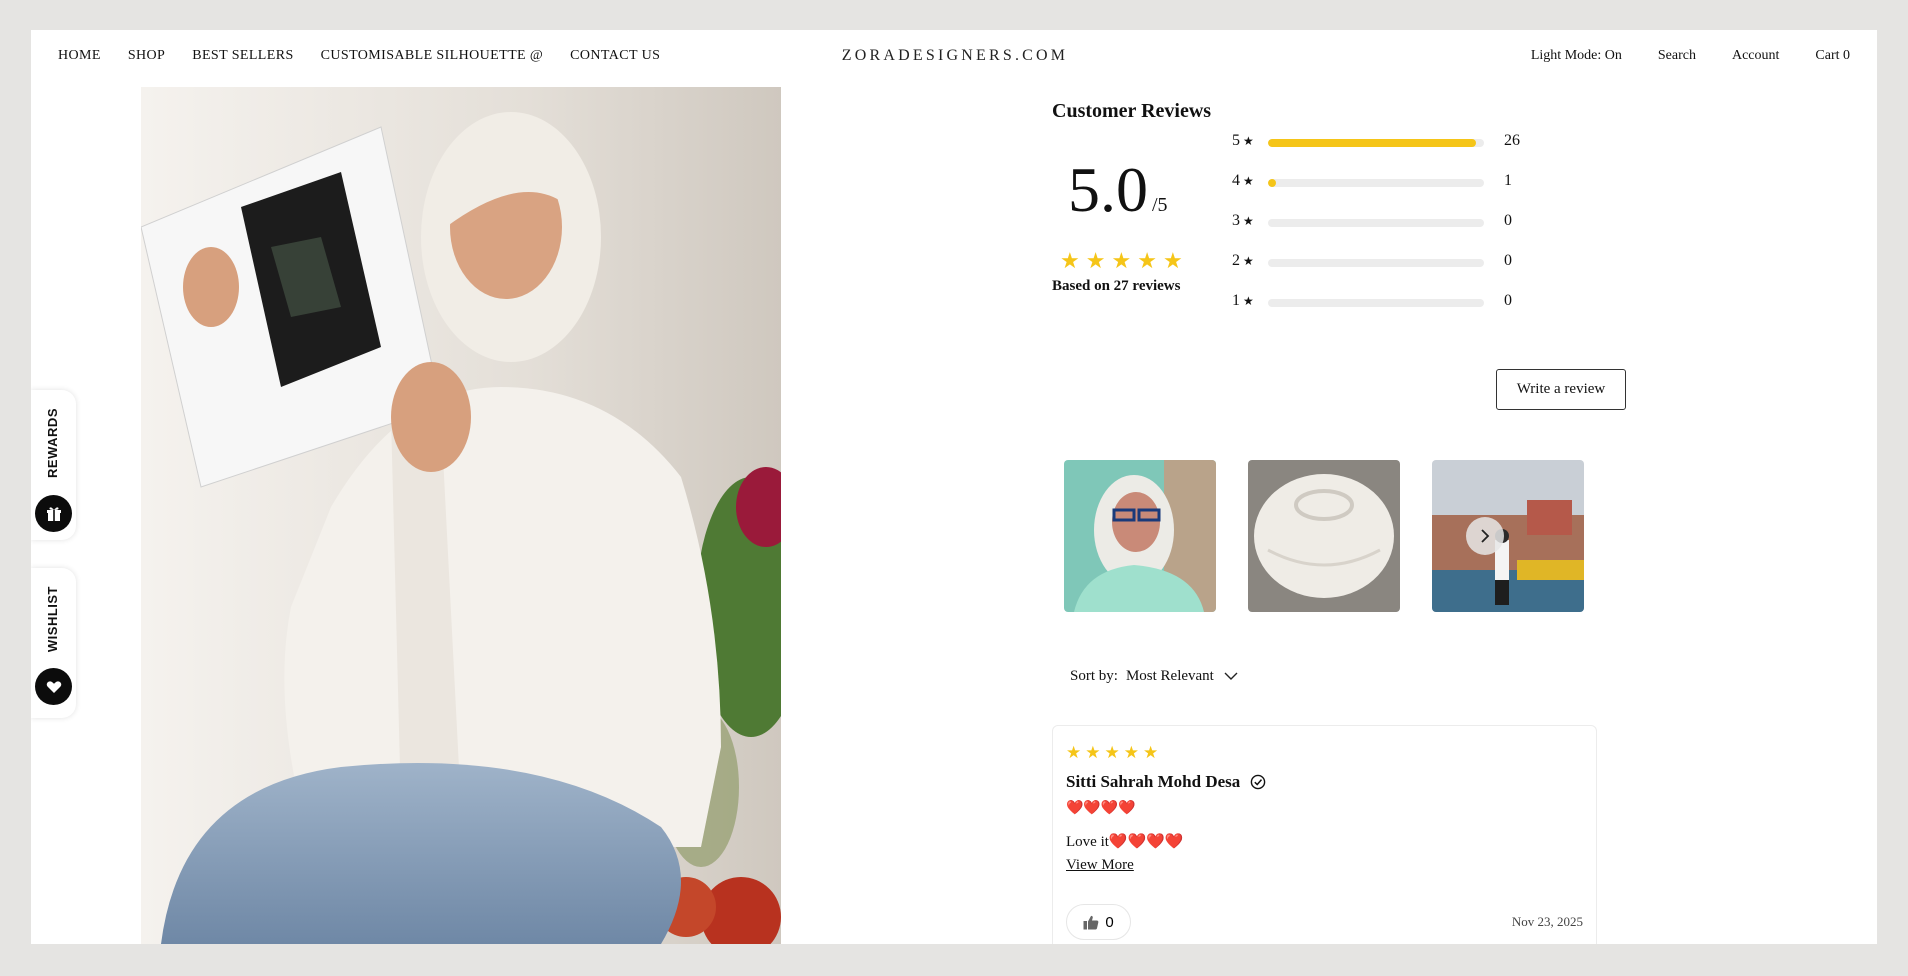  What do you see at coordinates (53, 513) in the screenshot?
I see `gift-icon` at bounding box center [53, 513].